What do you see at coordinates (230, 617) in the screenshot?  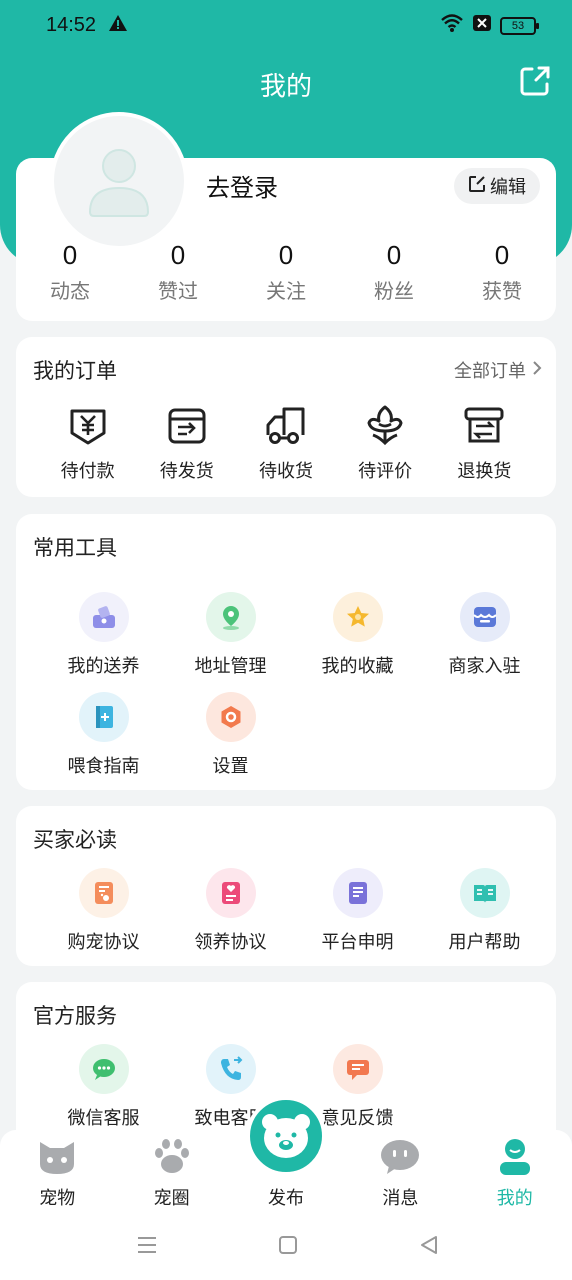 I see `location-icon` at bounding box center [230, 617].